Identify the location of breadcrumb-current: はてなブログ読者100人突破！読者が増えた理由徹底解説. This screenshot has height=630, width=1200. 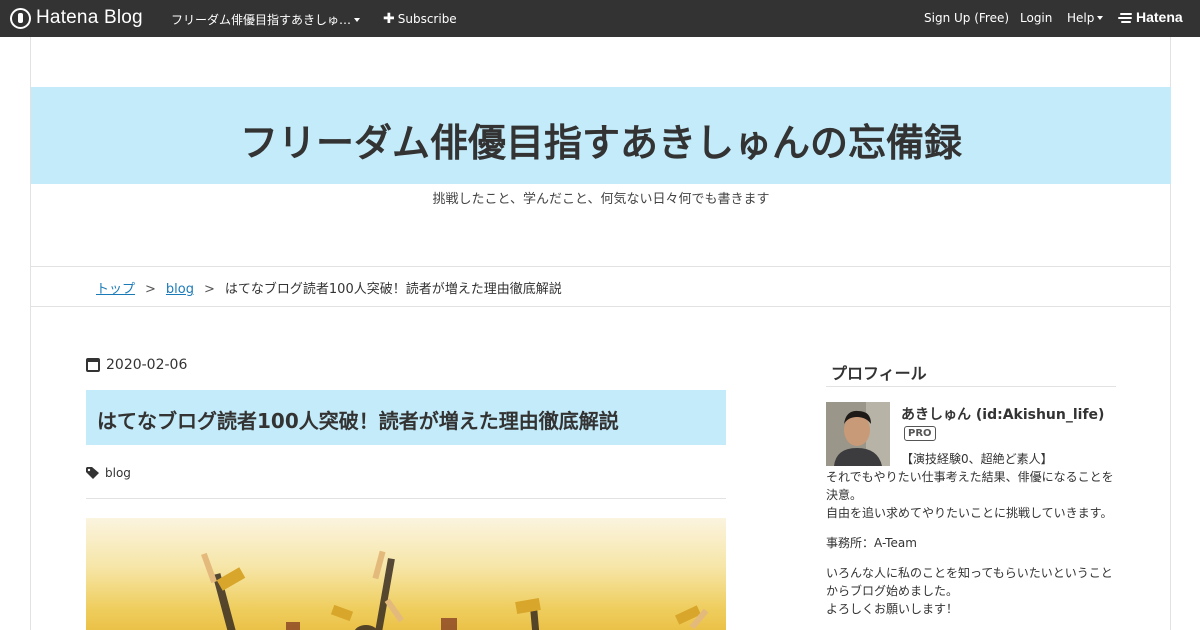
(393, 289).